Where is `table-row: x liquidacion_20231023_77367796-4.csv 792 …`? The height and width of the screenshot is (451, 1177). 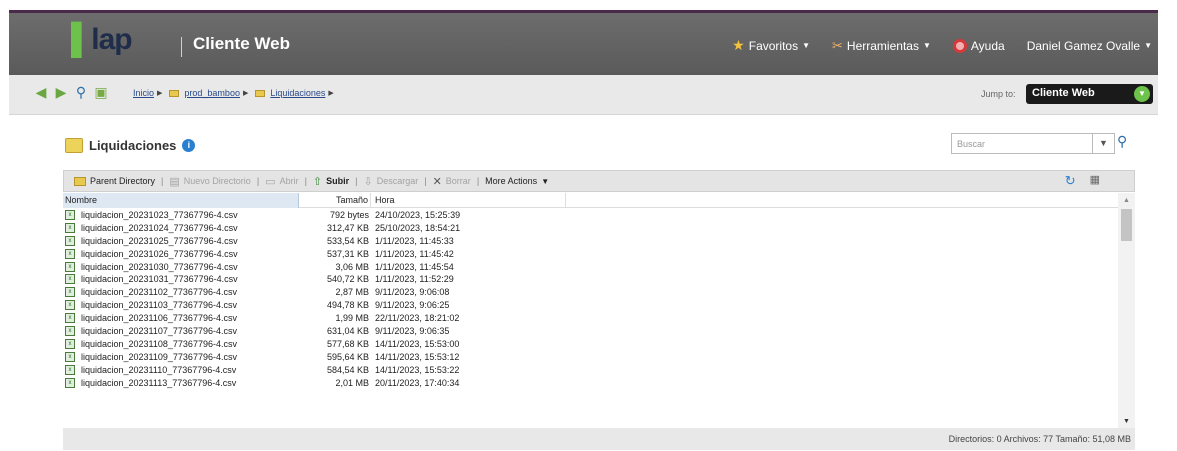
table-row: x liquidacion_20231023_77367796-4.csv 792 … is located at coordinates (590, 215).